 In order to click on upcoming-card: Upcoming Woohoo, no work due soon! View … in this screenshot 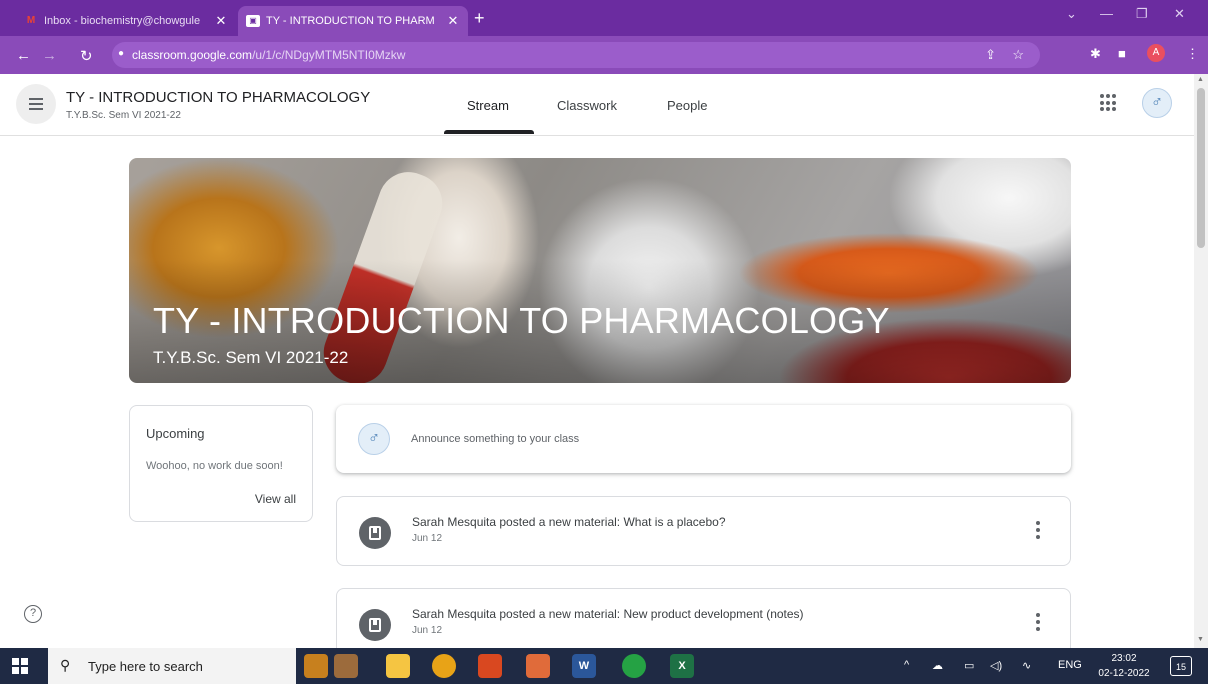, I will do `click(221, 463)`.